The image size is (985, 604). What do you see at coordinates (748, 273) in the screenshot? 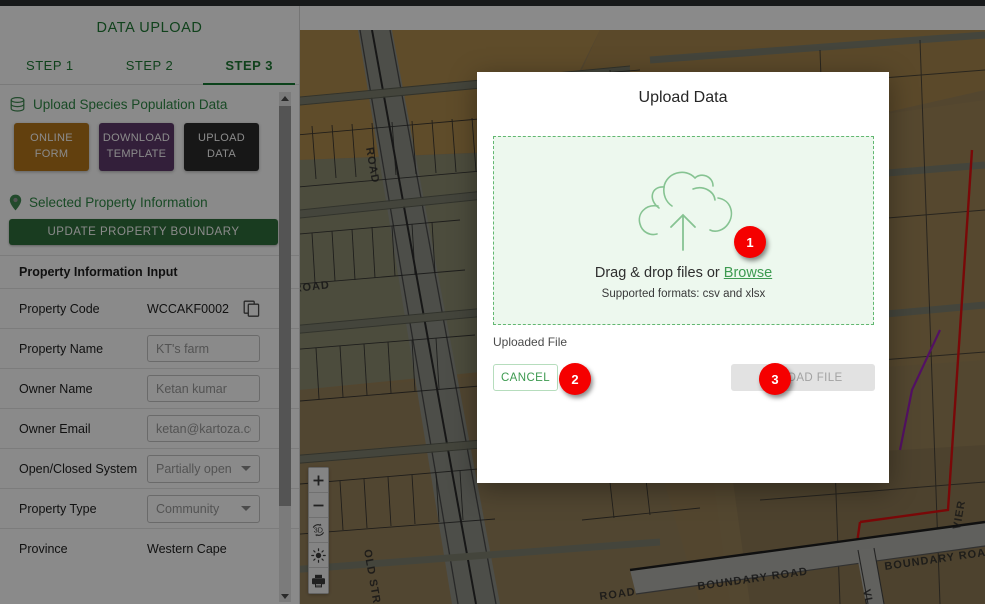
I see `browse-link: Browse` at bounding box center [748, 273].